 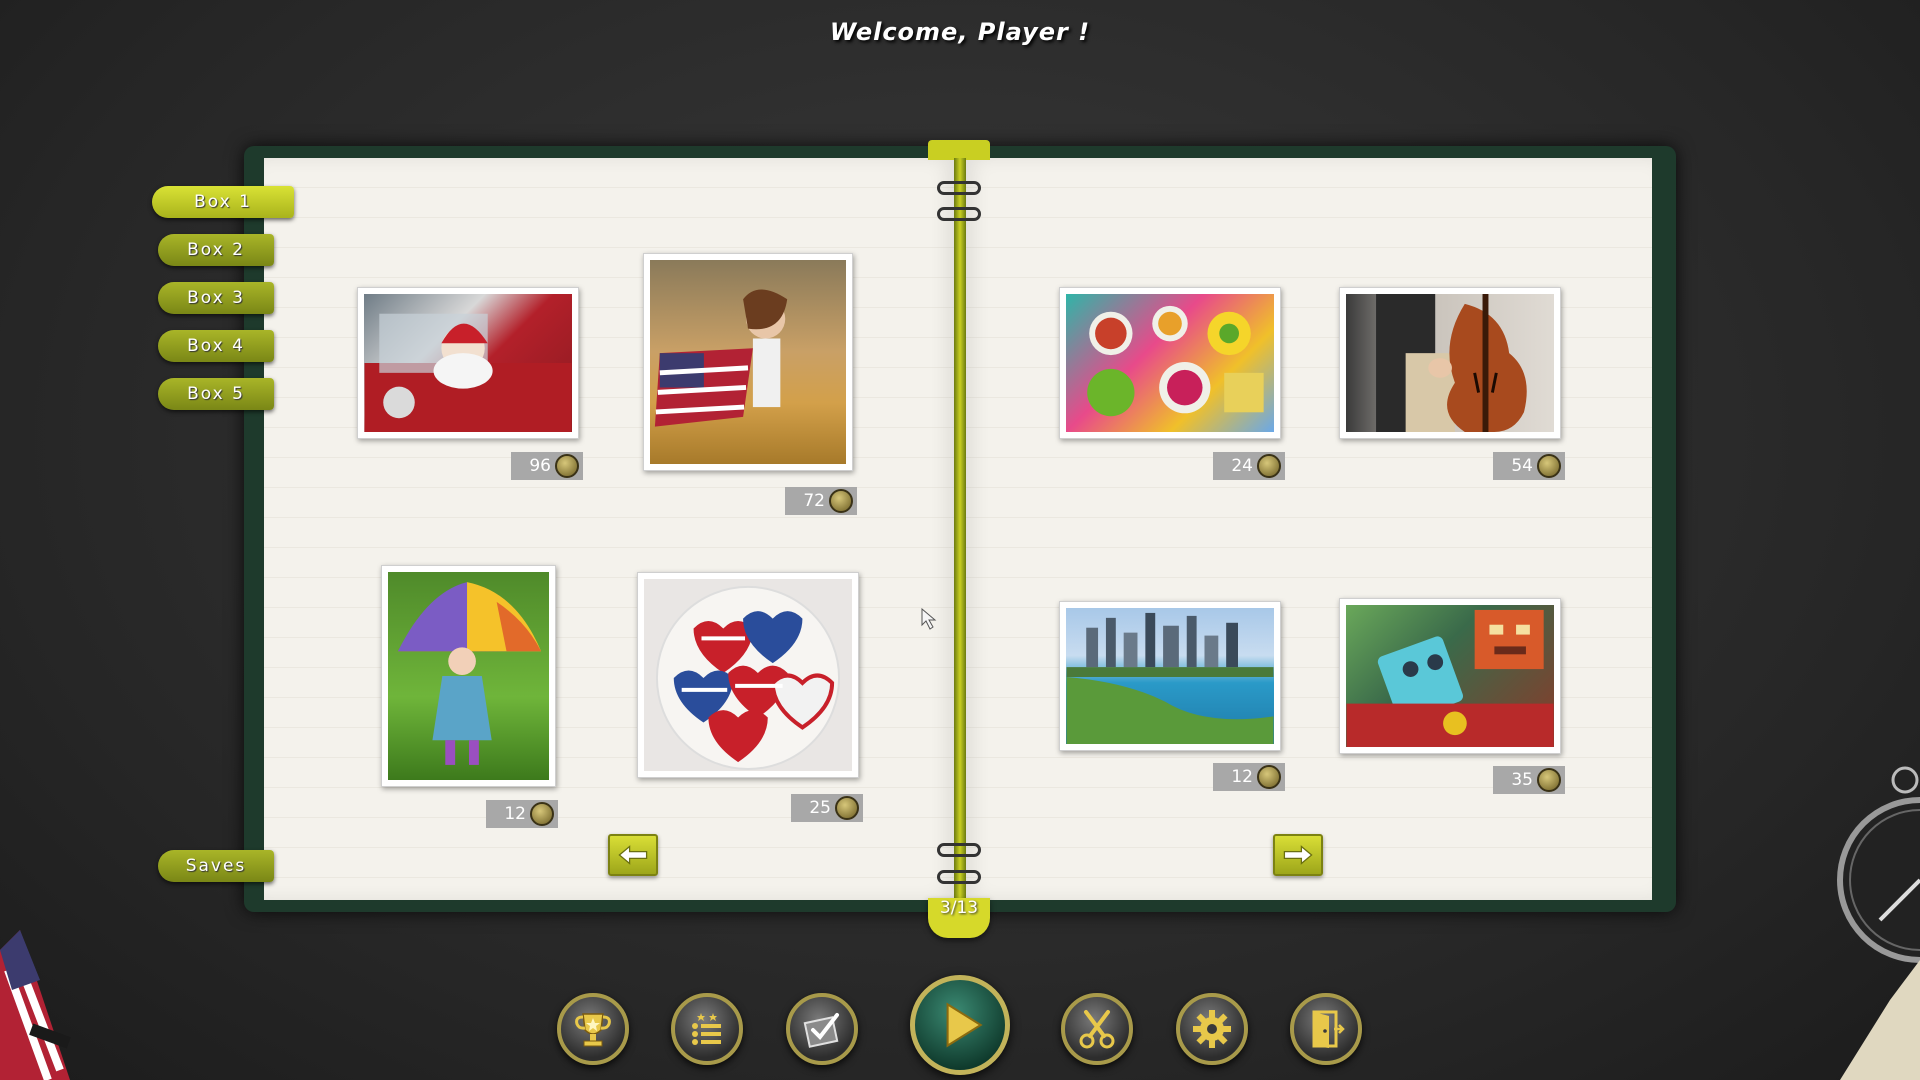 I want to click on puzzle-cut-button, so click(x=1097, y=1029).